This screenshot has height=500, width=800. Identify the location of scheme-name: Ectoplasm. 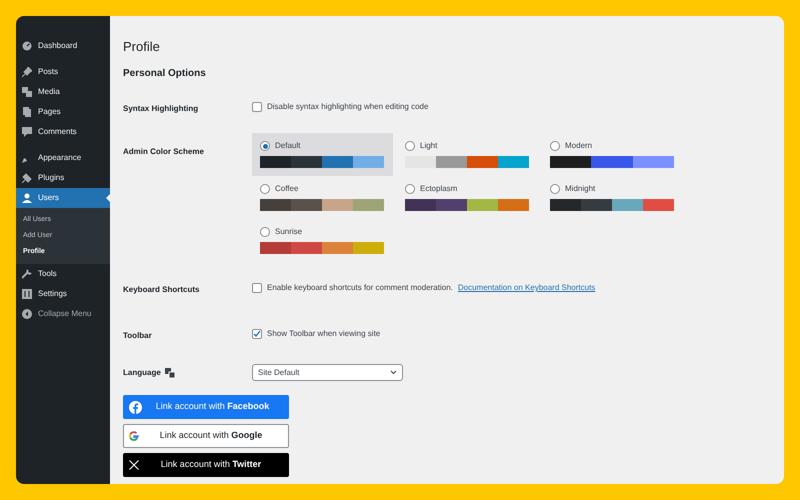
(439, 189).